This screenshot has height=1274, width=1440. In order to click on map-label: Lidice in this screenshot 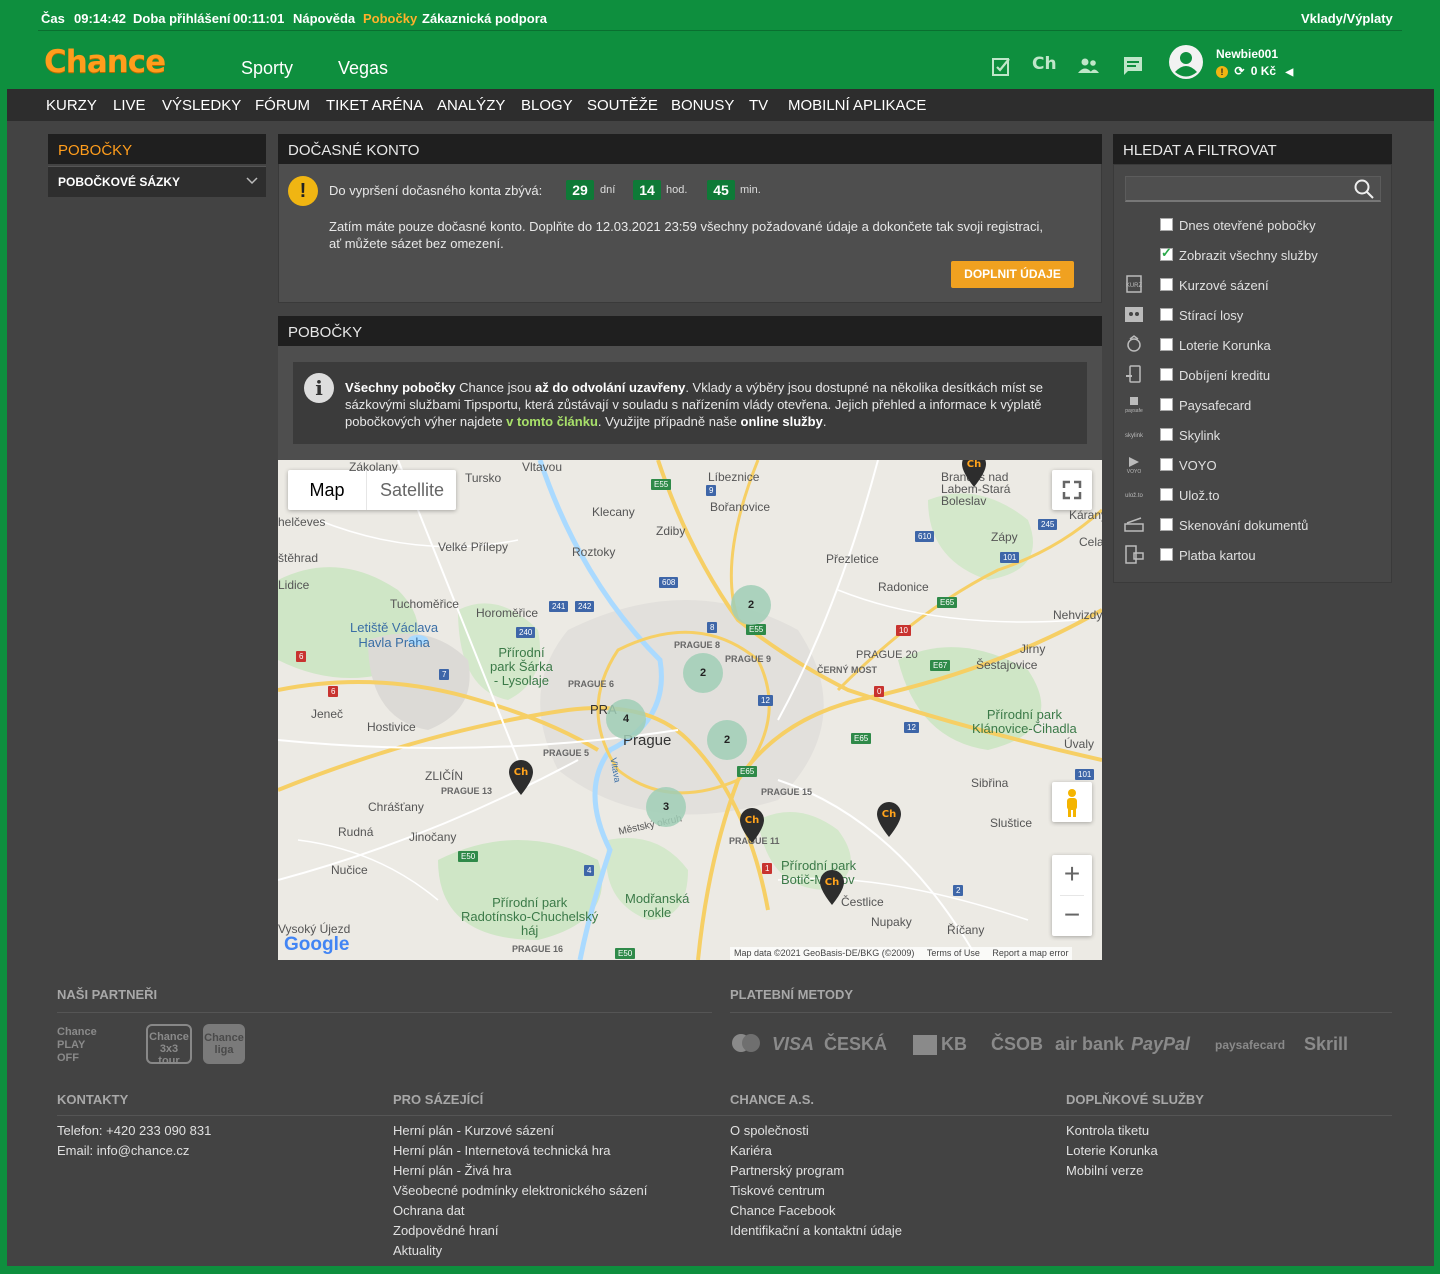, I will do `click(294, 585)`.